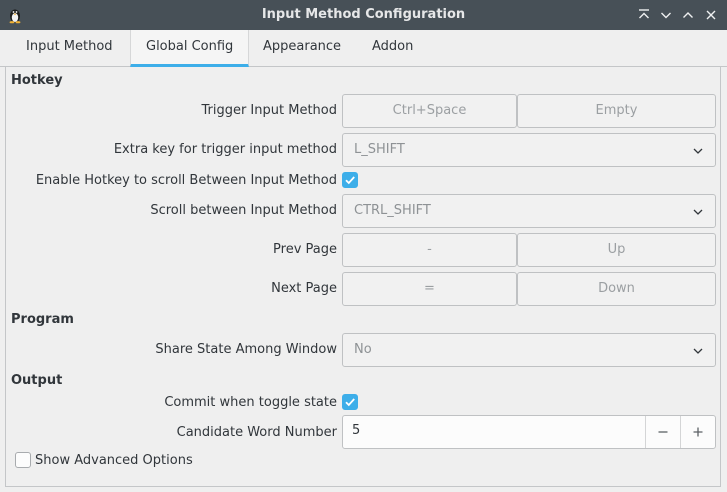 Image resolution: width=727 pixels, height=492 pixels. What do you see at coordinates (529, 432) in the screenshot?
I see `candidate-word-number-spinbox: 5` at bounding box center [529, 432].